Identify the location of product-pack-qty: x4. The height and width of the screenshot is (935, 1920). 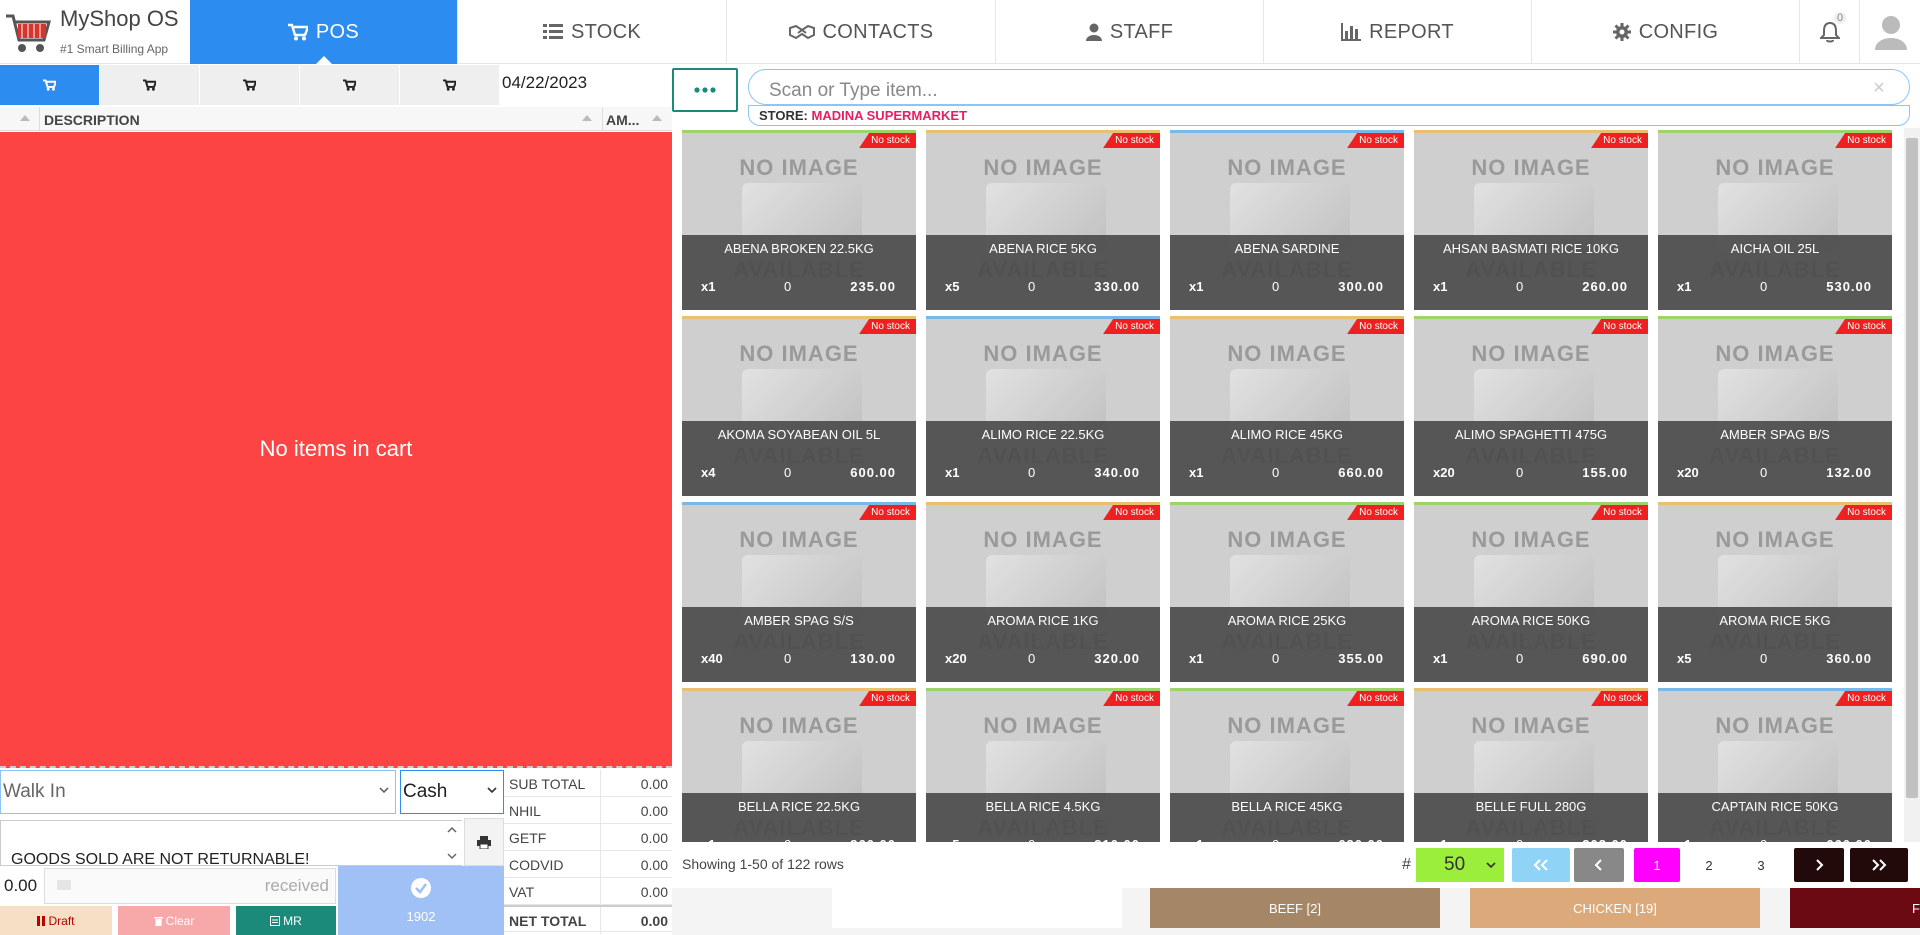
(708, 472).